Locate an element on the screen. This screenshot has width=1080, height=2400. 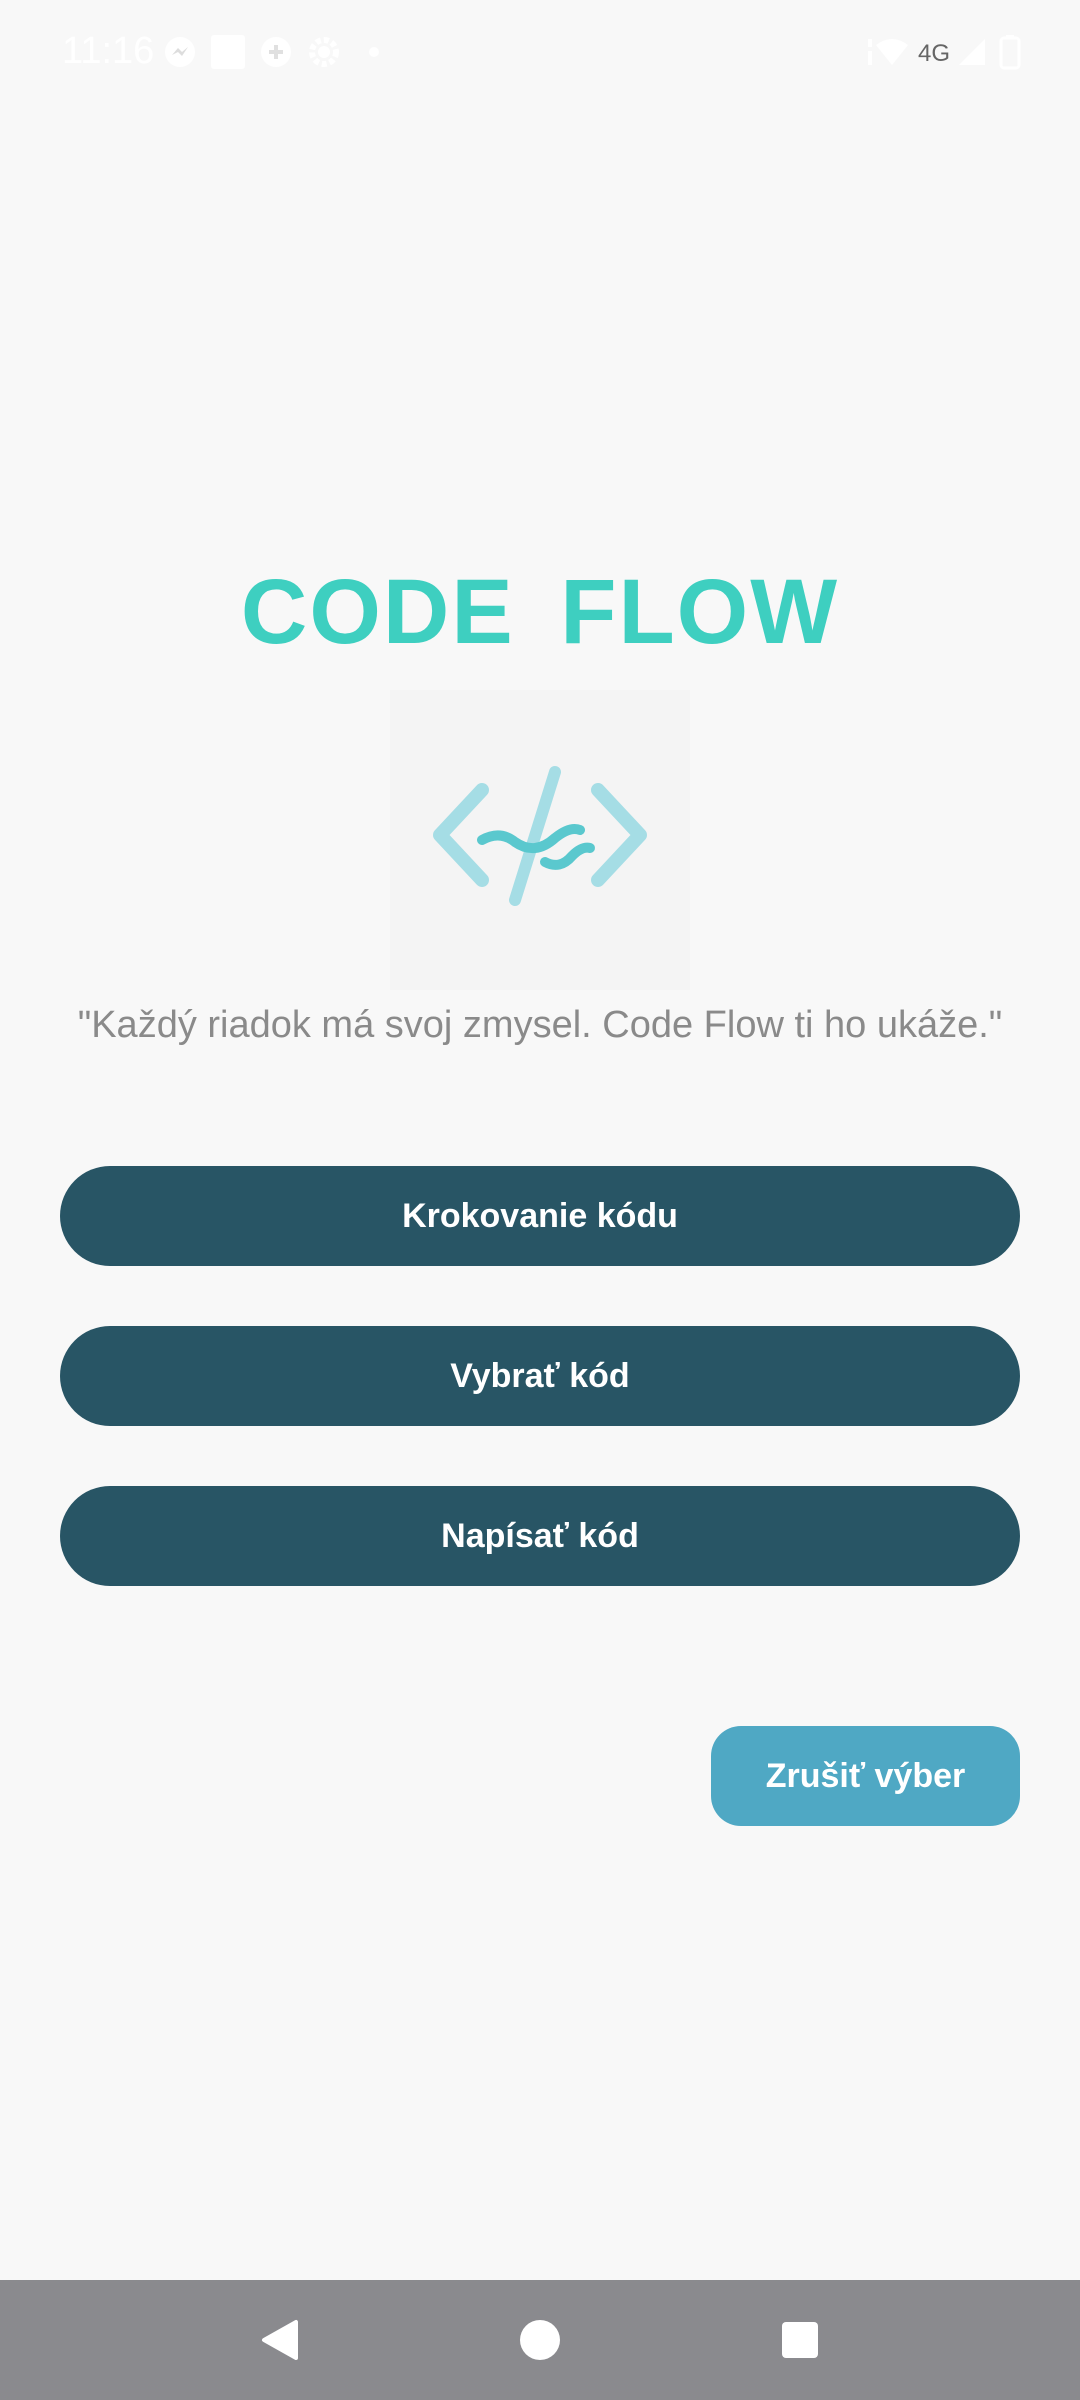
back-icon is located at coordinates (280, 2340).